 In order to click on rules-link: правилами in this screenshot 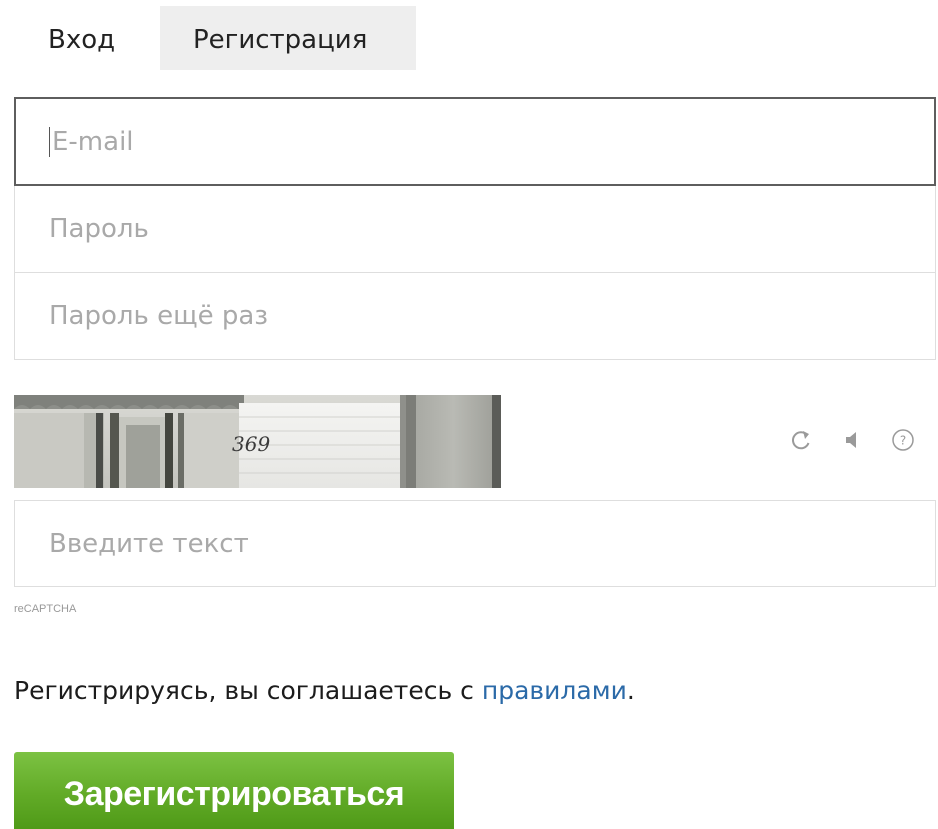, I will do `click(554, 690)`.